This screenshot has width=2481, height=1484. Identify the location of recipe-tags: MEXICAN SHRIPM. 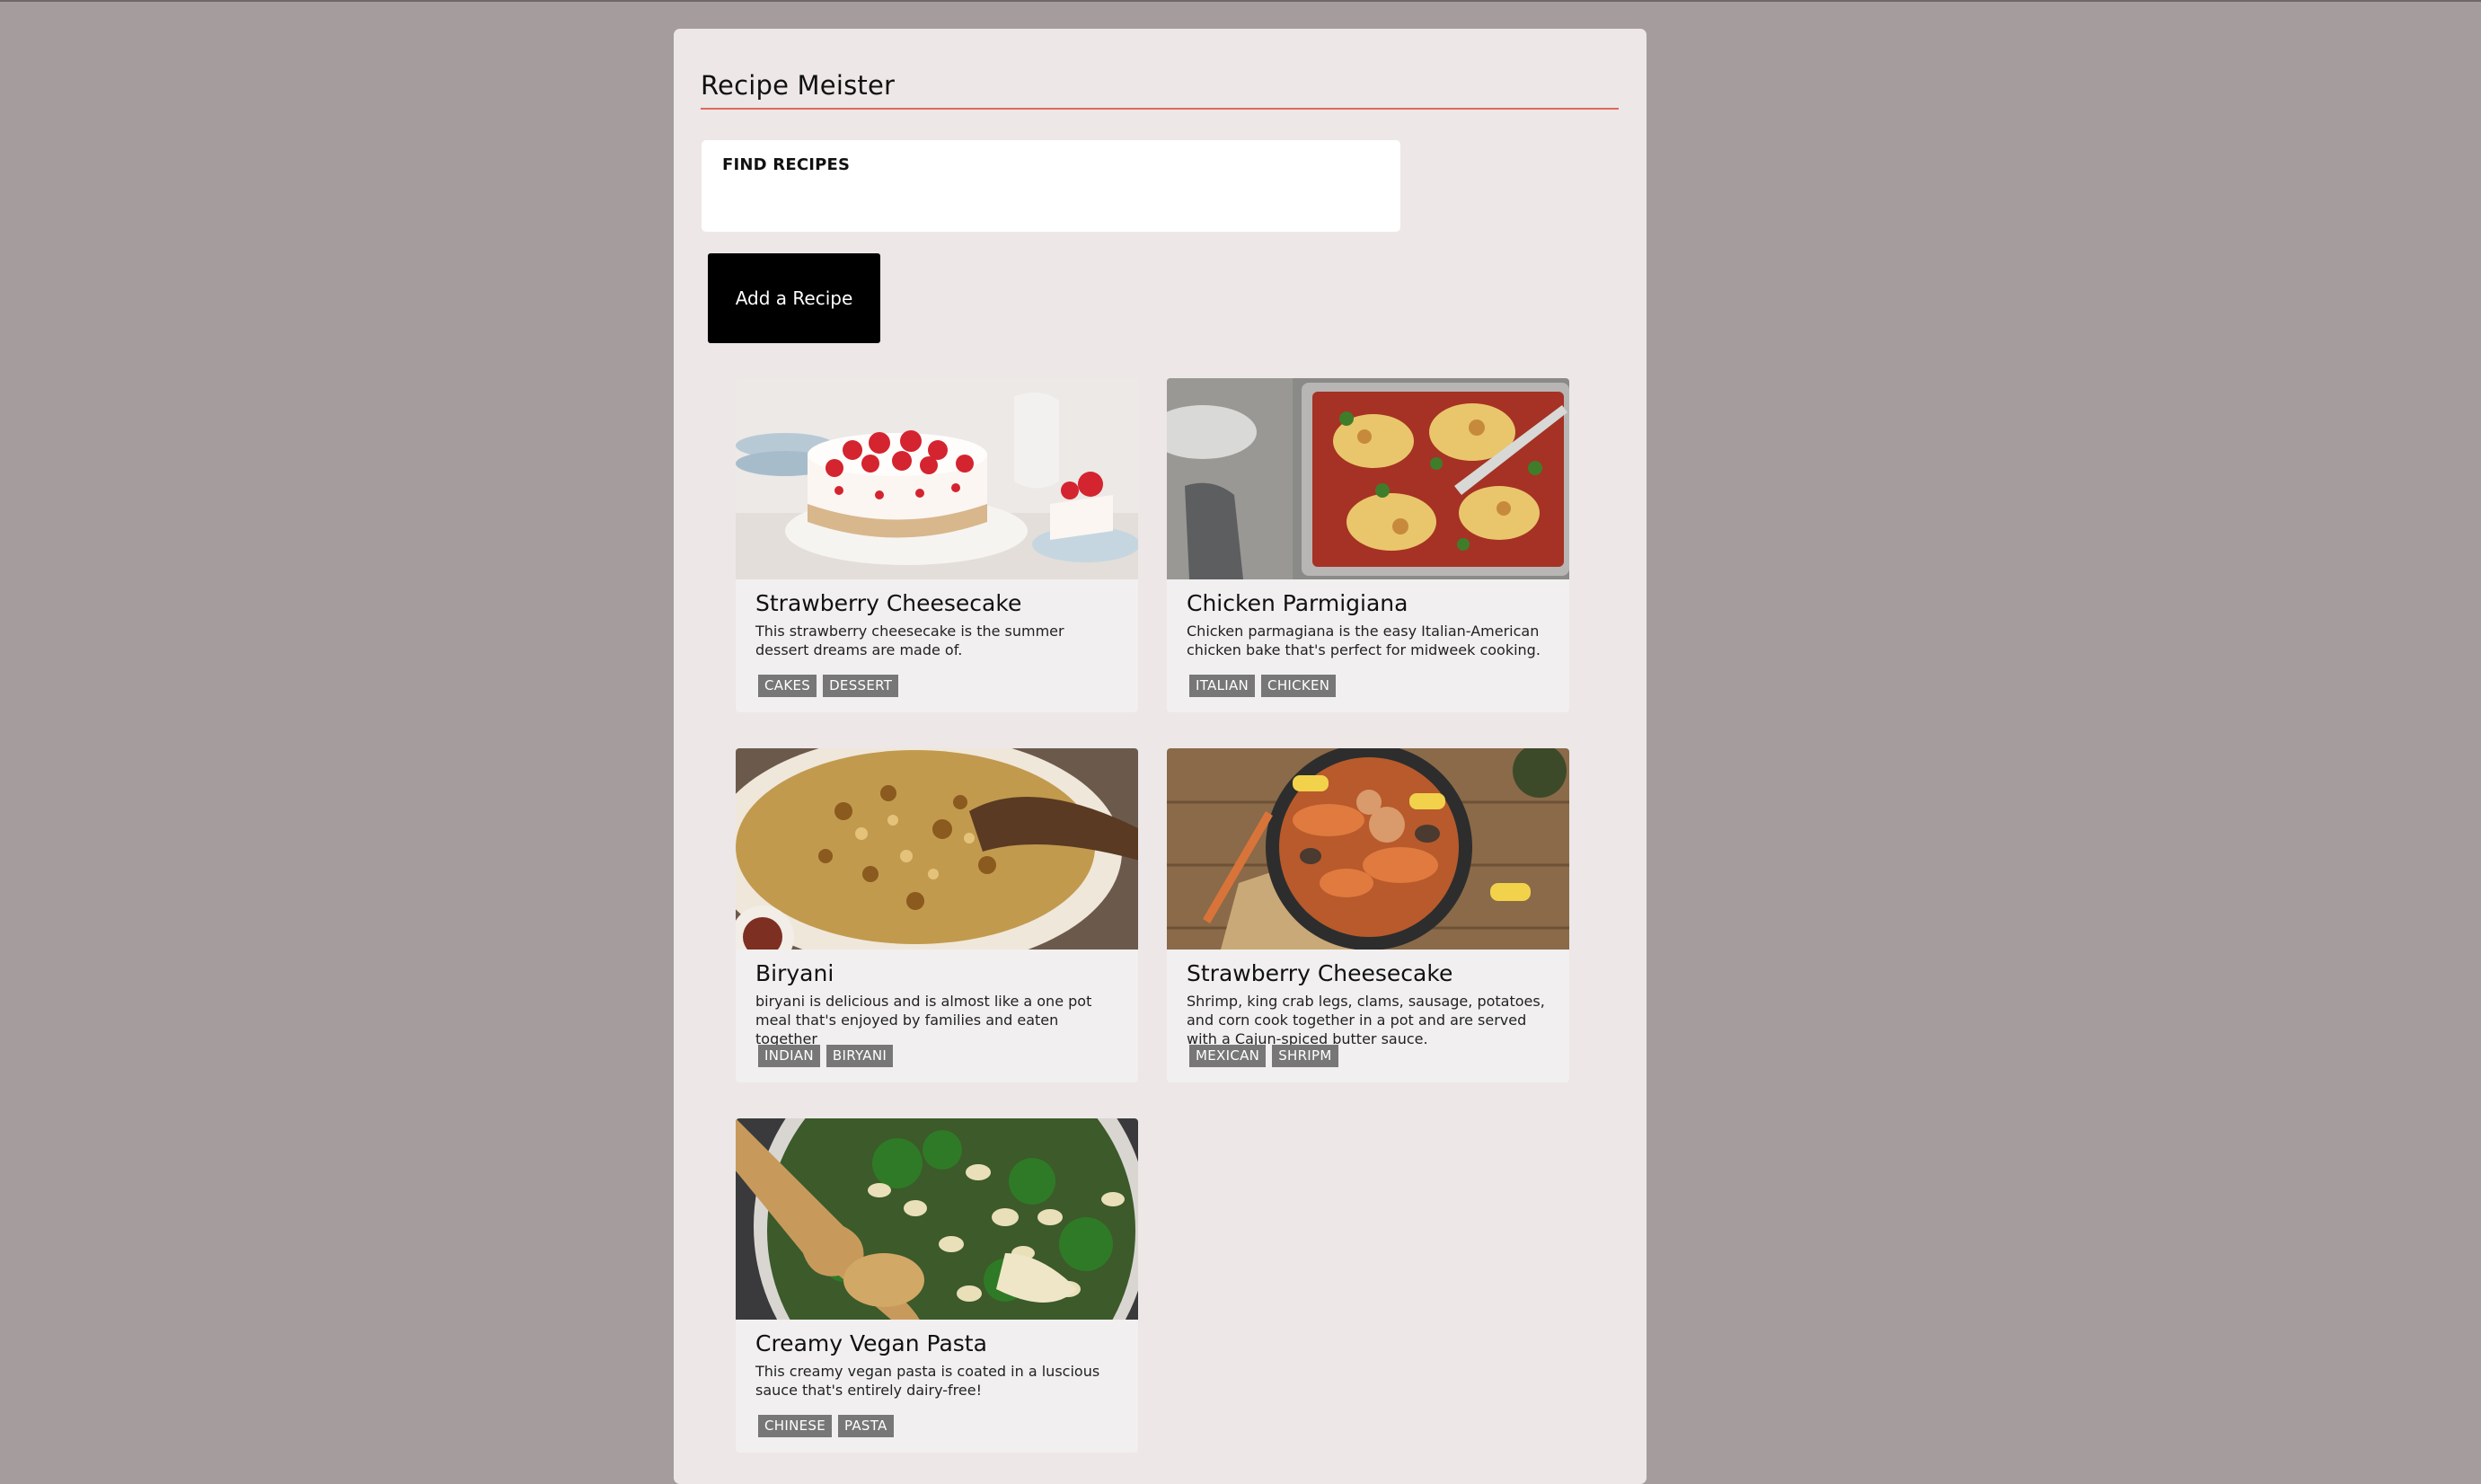
(1264, 1056).